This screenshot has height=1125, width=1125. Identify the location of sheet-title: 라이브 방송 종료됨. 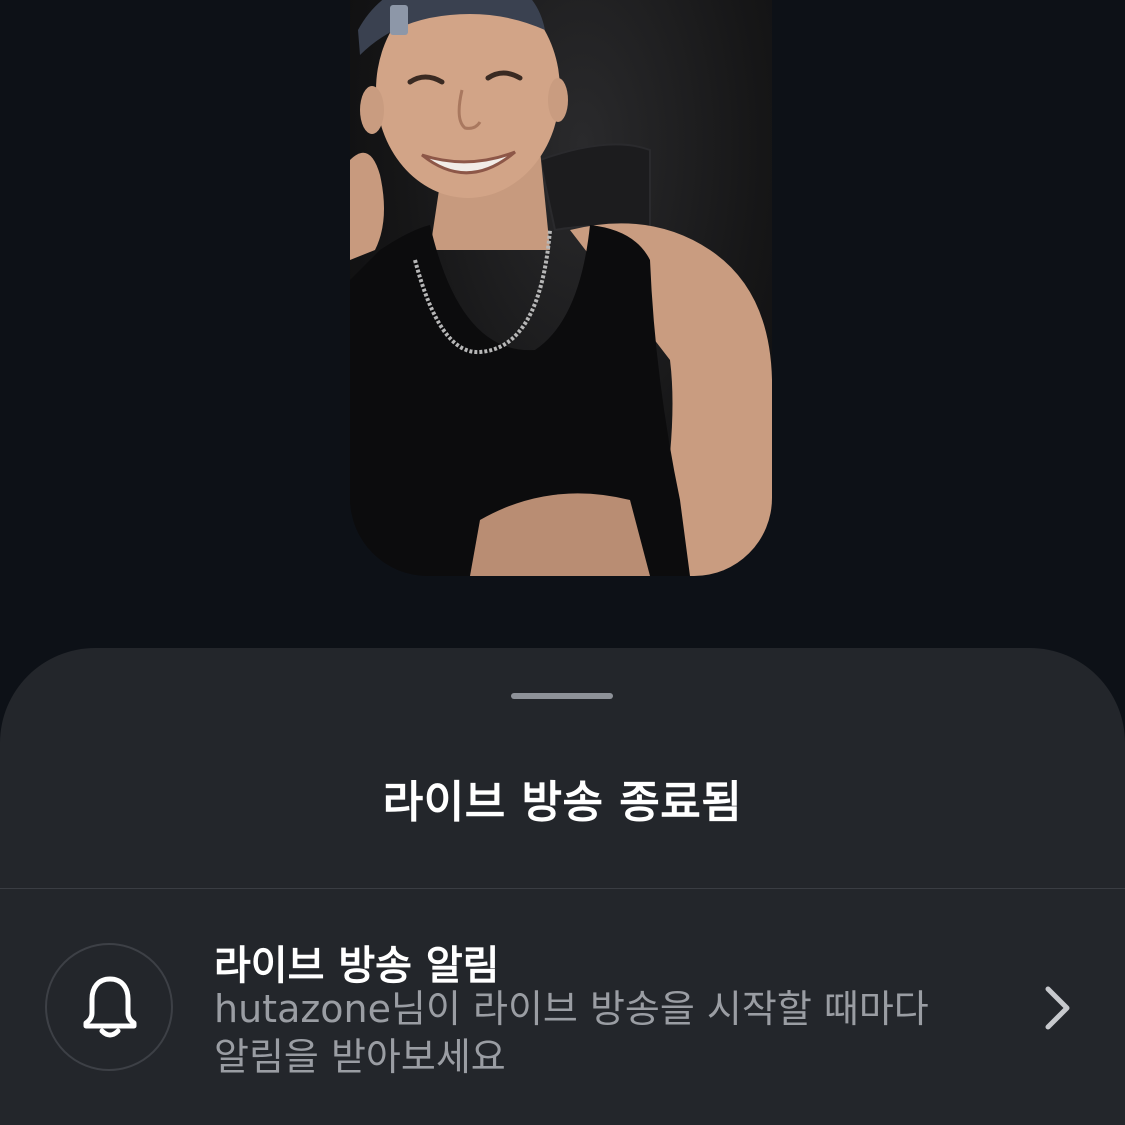
(562, 802).